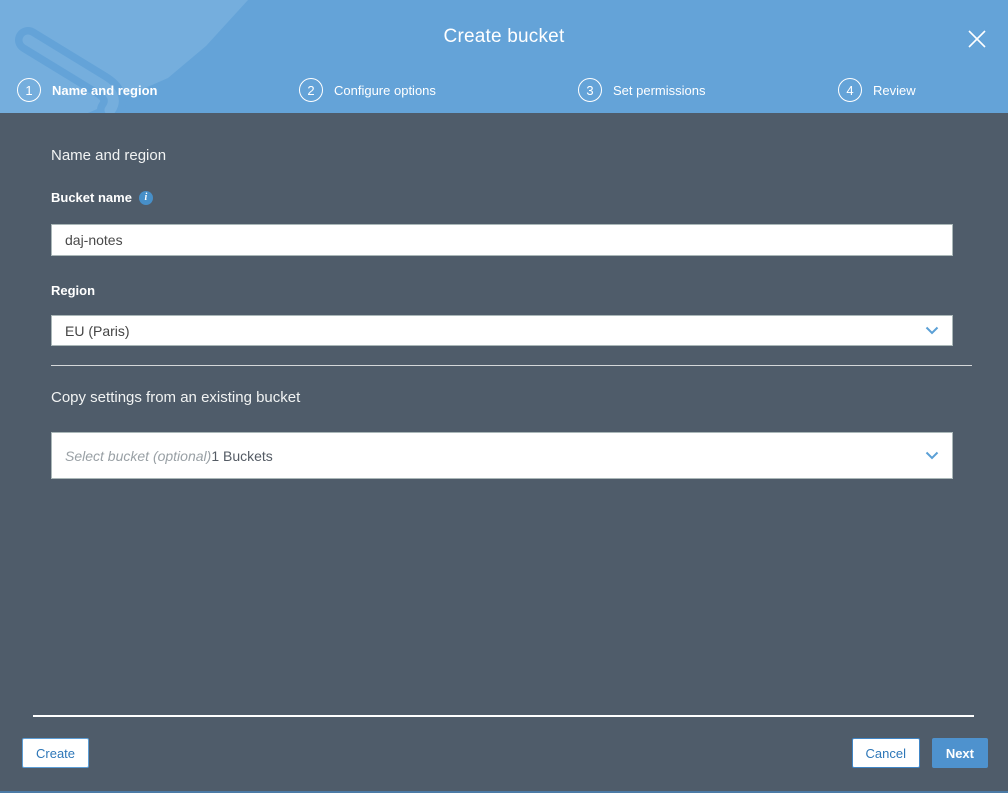  Describe the element at coordinates (105, 90) in the screenshot. I see `step-label: Name and region` at that location.